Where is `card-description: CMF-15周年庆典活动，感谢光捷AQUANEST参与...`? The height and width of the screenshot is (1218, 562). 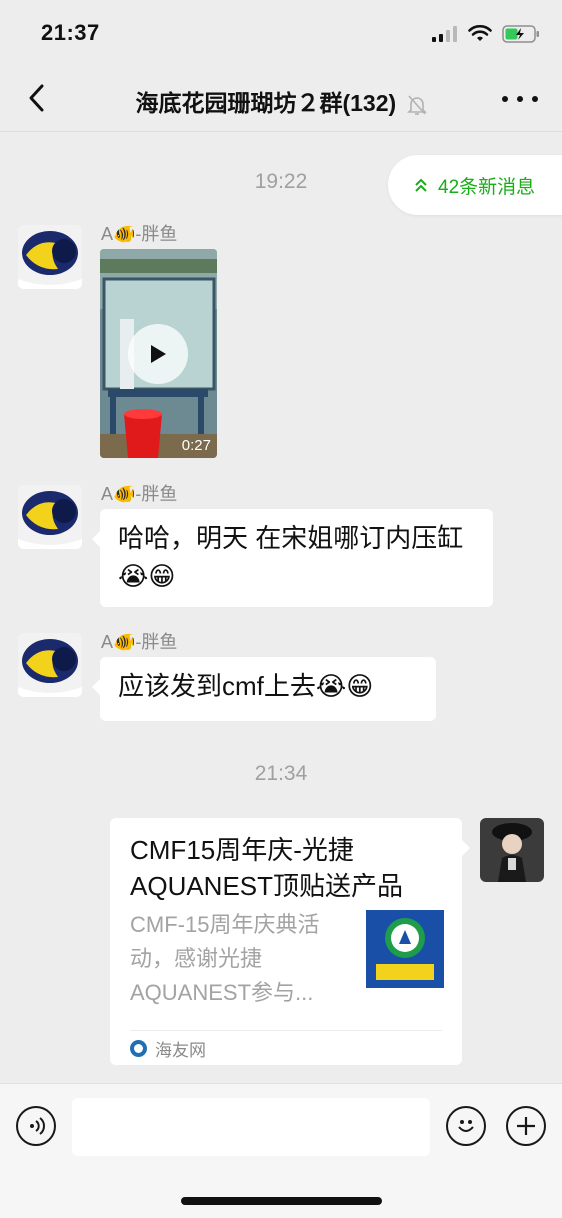 card-description: CMF-15周年庆典活动，感谢光捷AQUANEST参与... is located at coordinates (225, 958).